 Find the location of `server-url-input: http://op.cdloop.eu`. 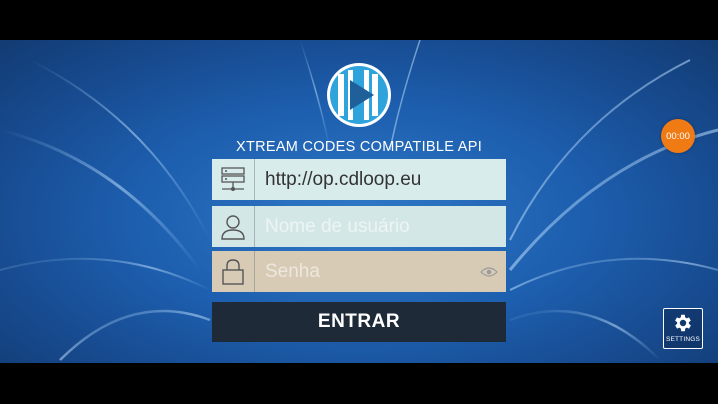

server-url-input: http://op.cdloop.eu is located at coordinates (380, 180).